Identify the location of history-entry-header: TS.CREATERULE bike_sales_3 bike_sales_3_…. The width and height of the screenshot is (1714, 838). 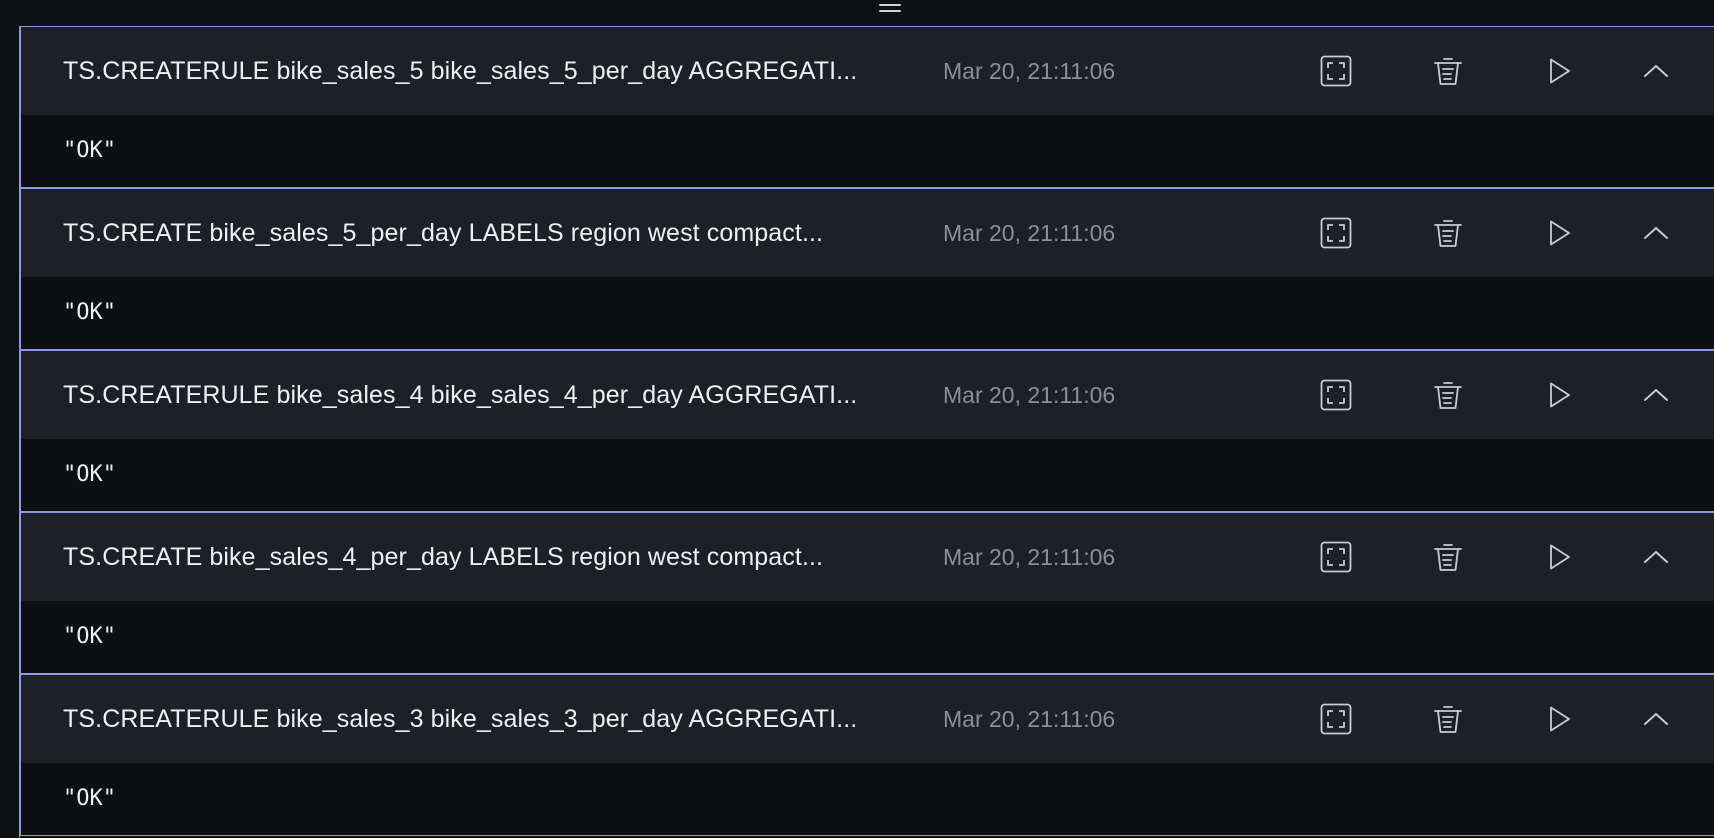
(867, 719).